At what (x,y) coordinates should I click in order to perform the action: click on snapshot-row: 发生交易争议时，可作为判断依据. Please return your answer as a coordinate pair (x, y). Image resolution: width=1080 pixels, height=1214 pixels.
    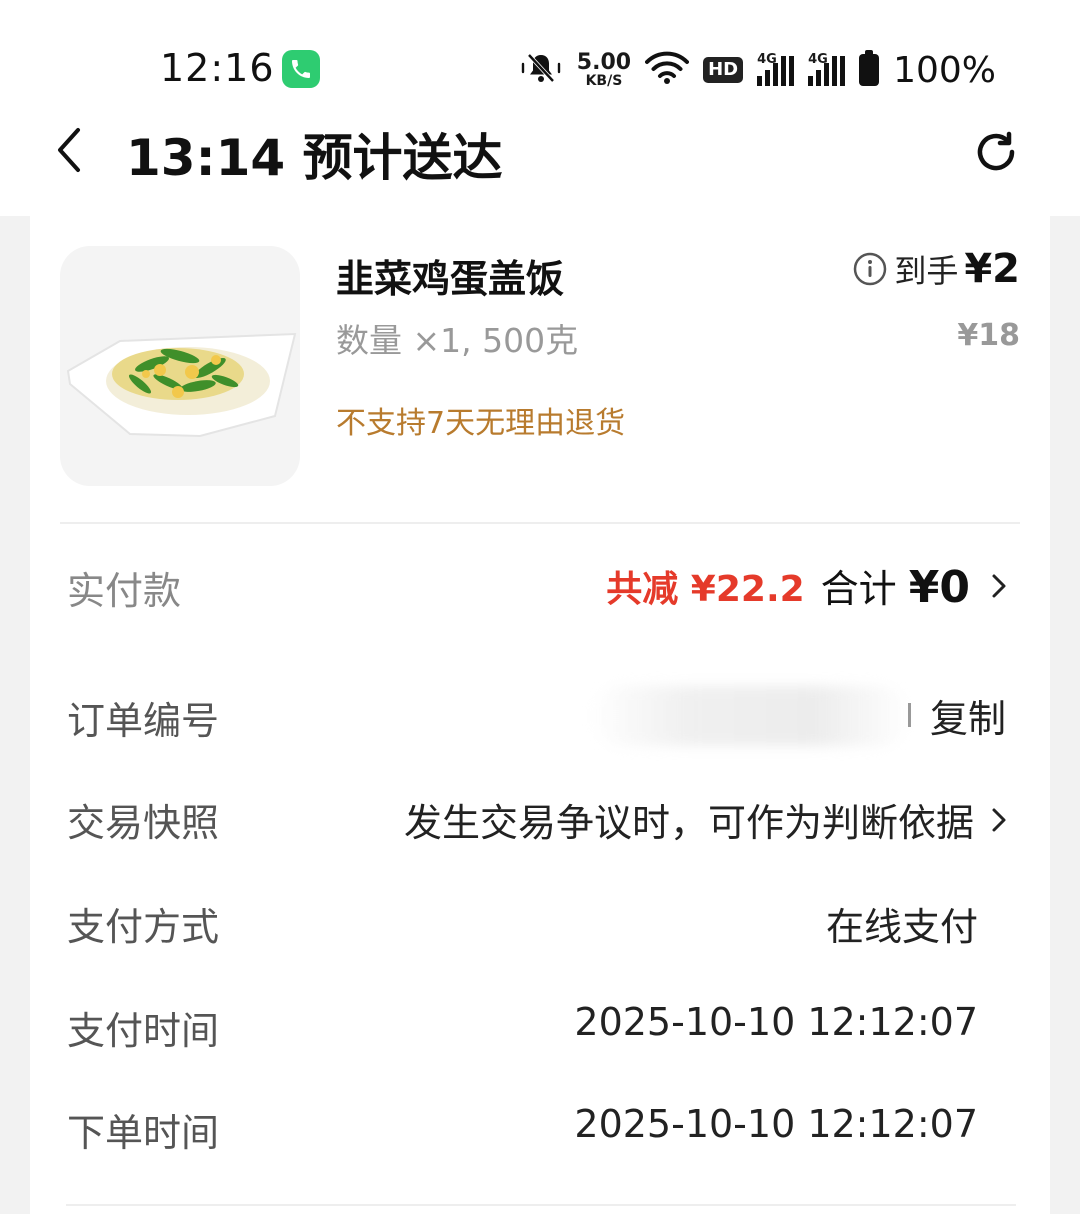
    Looking at the image, I should click on (708, 819).